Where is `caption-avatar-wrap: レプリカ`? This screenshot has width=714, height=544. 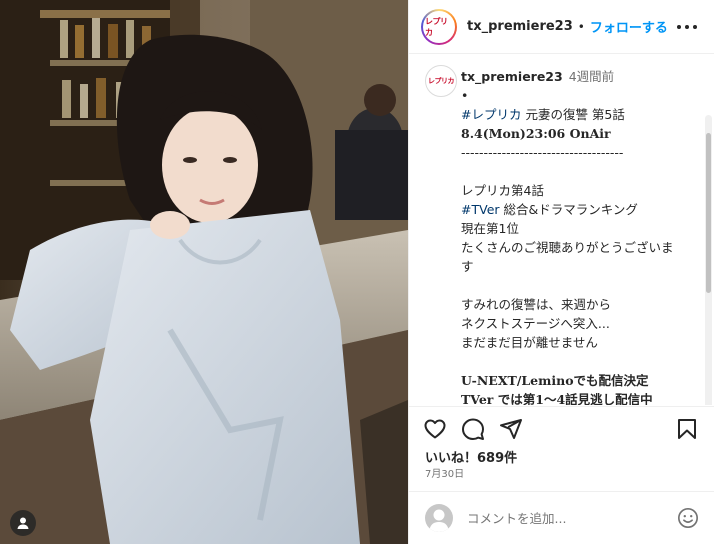 caption-avatar-wrap: レプリカ is located at coordinates (441, 81).